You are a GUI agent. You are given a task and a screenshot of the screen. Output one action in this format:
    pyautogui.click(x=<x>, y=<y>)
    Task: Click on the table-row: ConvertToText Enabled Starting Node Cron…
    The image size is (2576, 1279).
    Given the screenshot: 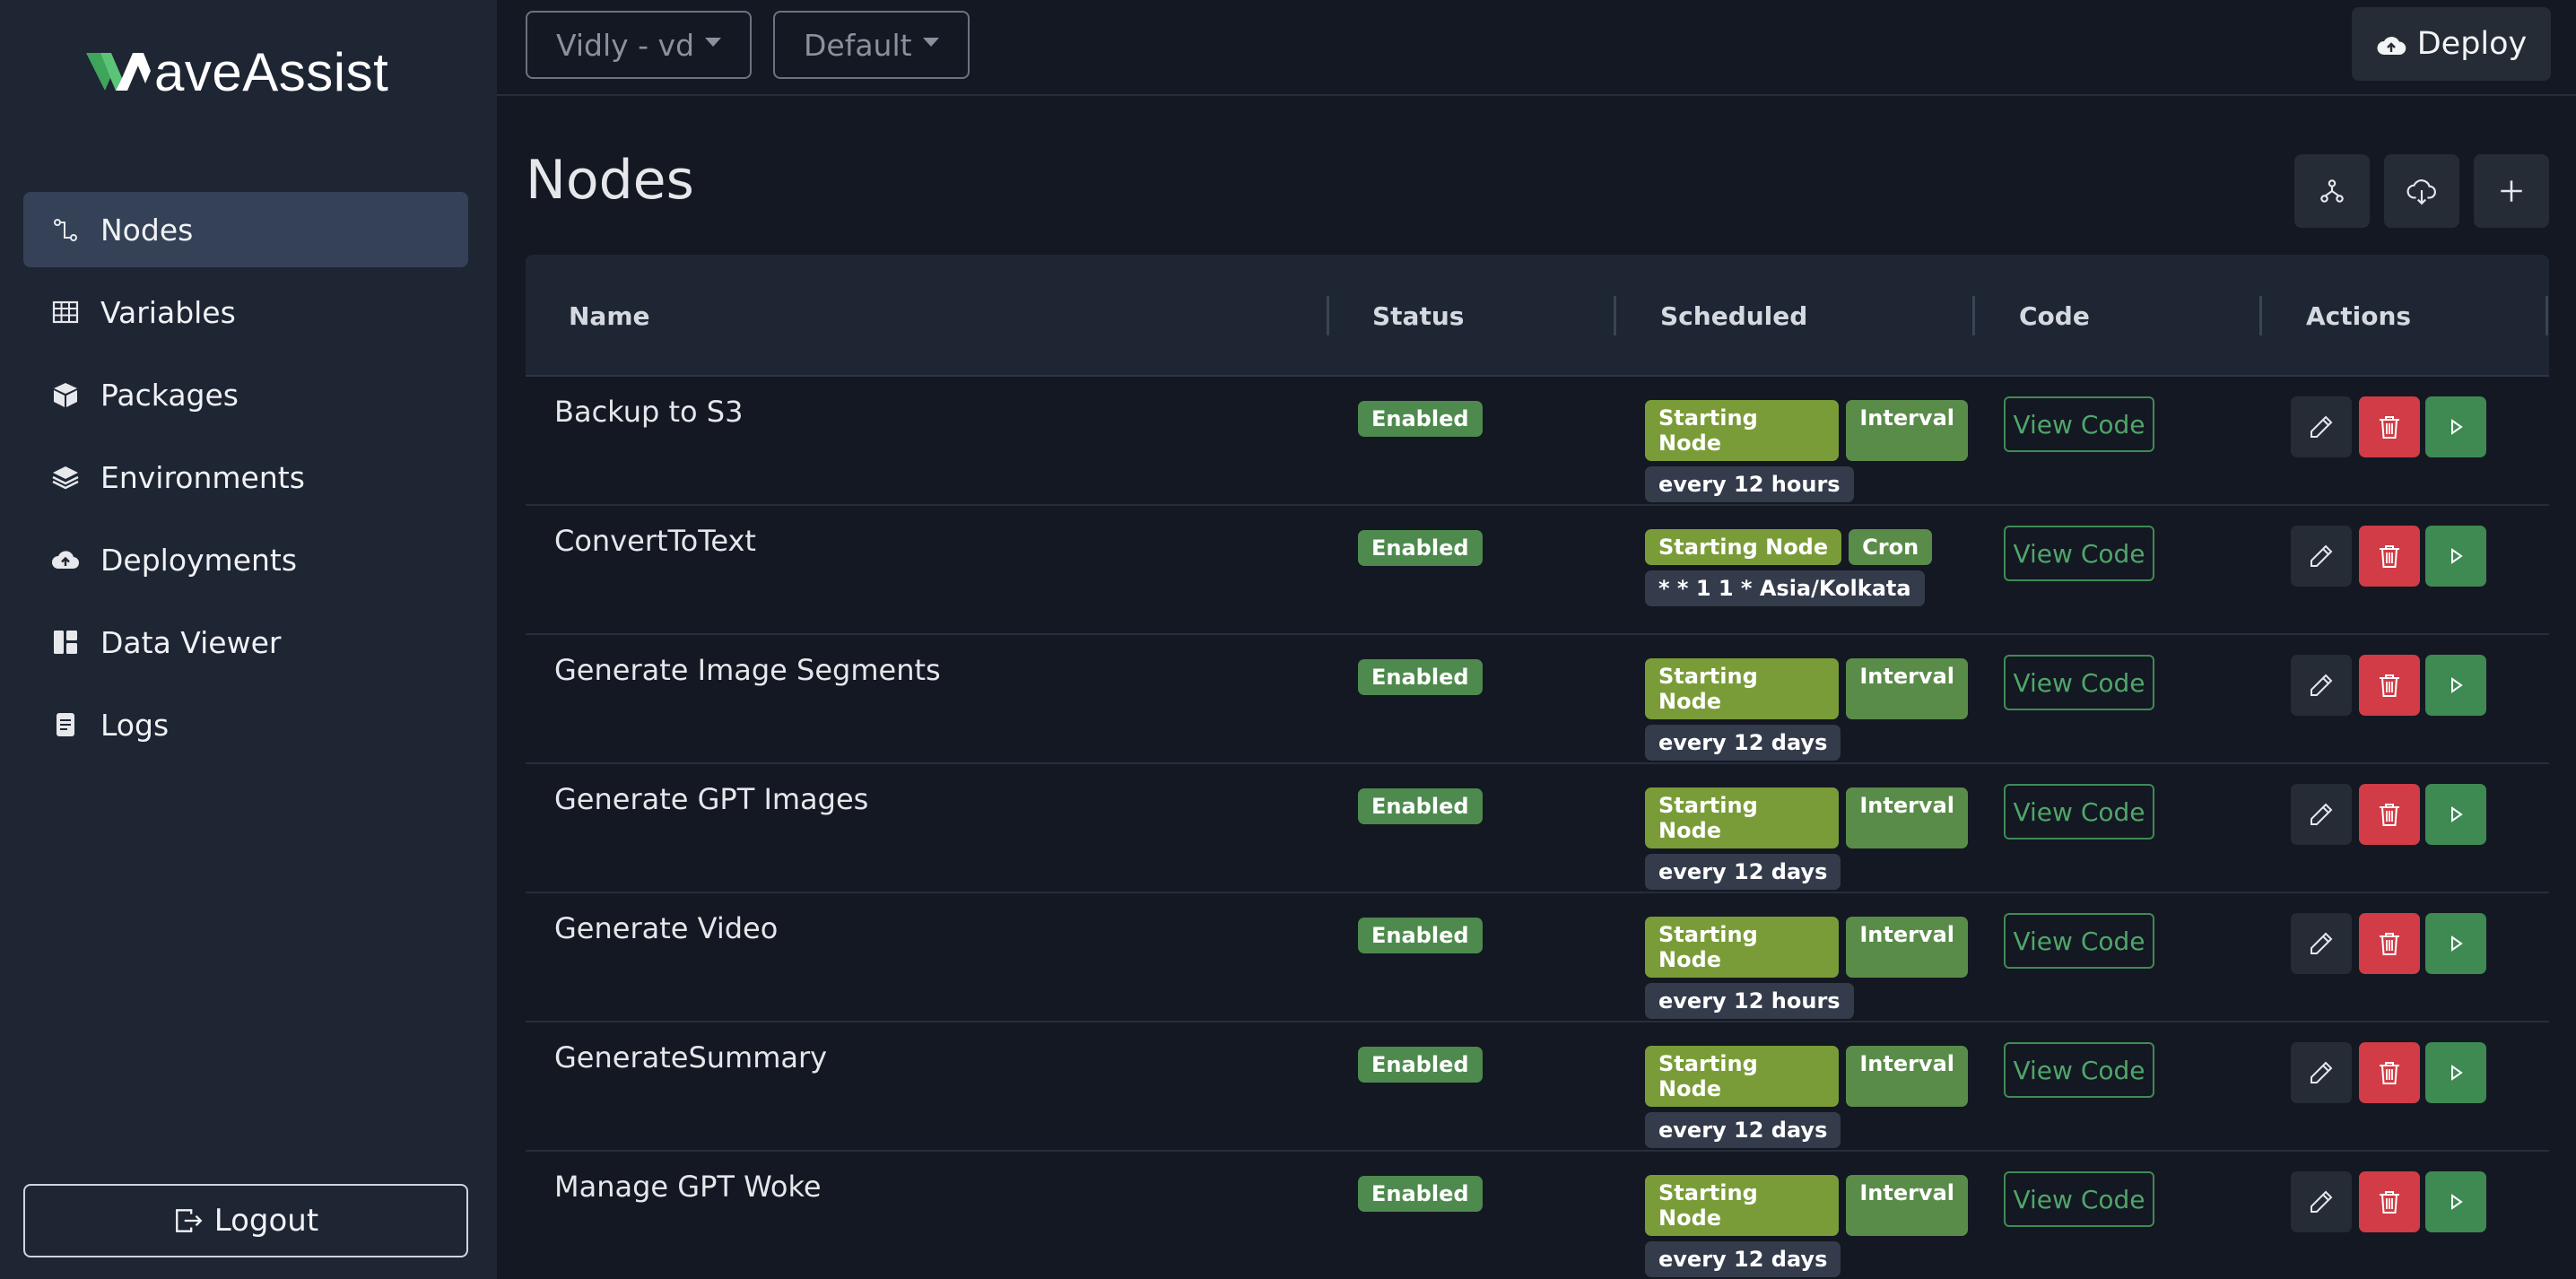 What is the action you would take?
    pyautogui.click(x=1537, y=570)
    